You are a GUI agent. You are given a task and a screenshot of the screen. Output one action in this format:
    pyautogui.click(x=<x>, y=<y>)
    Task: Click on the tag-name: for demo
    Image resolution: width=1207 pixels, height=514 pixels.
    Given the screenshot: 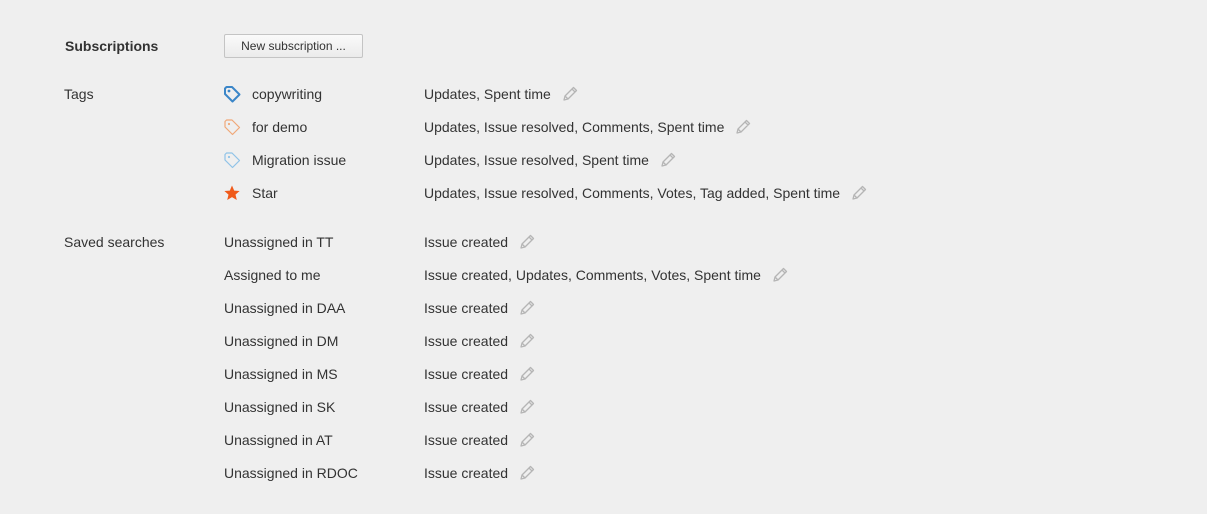 What is the action you would take?
    pyautogui.click(x=279, y=127)
    